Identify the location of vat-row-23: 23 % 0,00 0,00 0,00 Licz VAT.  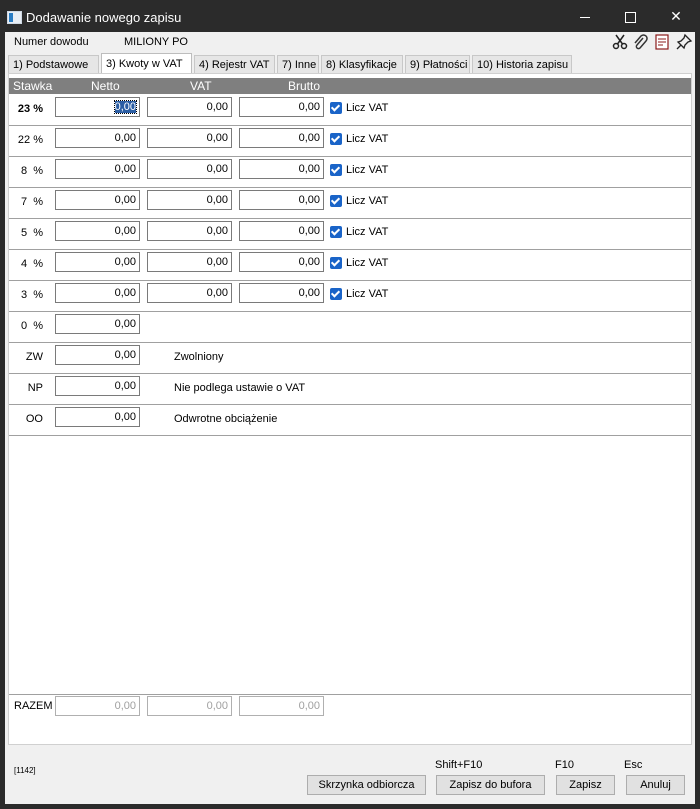
(350, 110).